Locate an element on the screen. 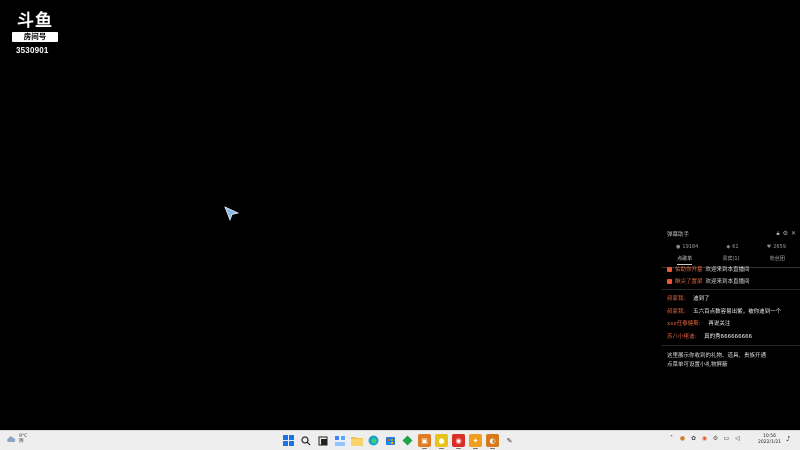  system-message: 瞅尖了置梁 欢迎来到本直播间 is located at coordinates (708, 281).